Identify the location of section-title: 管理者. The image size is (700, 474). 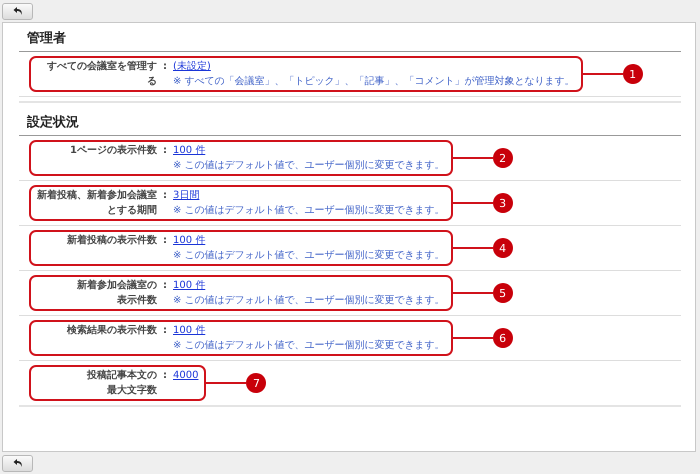
(350, 39).